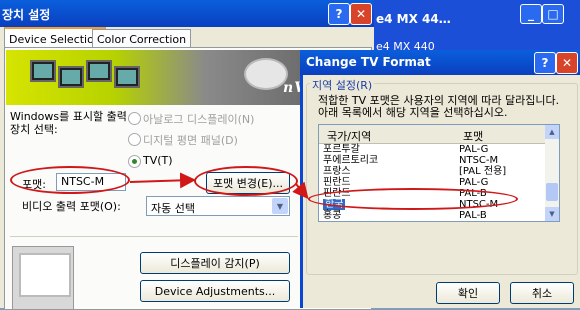 The width and height of the screenshot is (580, 310). I want to click on radio-tv, so click(134, 161).